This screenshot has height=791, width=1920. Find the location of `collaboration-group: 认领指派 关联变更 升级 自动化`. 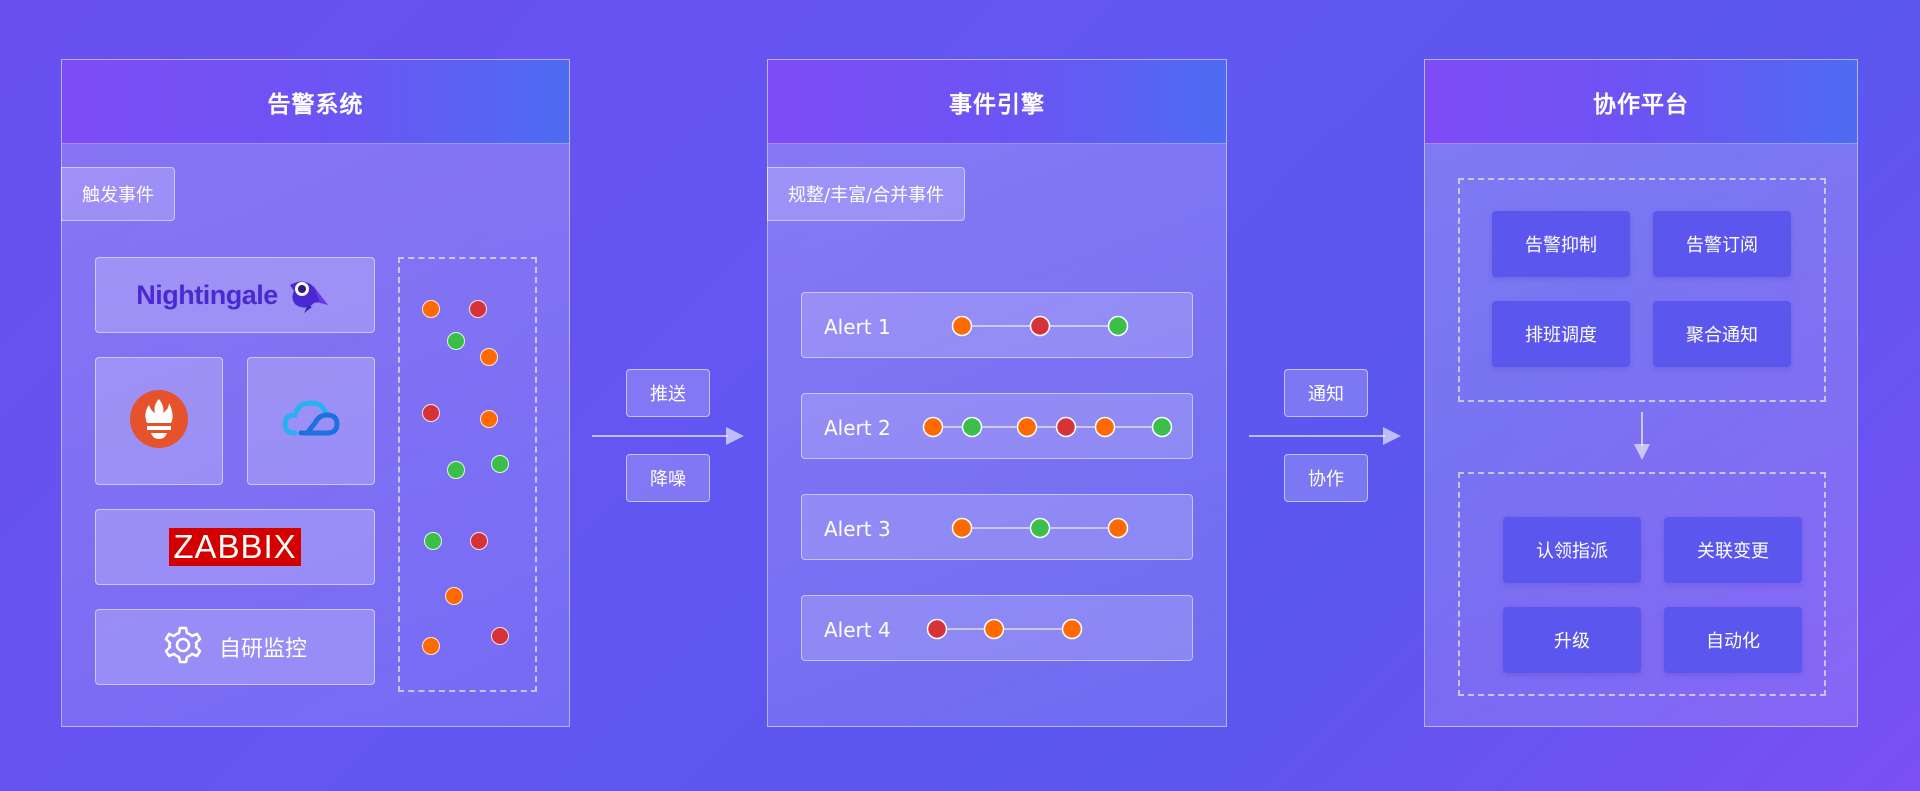

collaboration-group: 认领指派 关联变更 升级 自动化 is located at coordinates (1642, 584).